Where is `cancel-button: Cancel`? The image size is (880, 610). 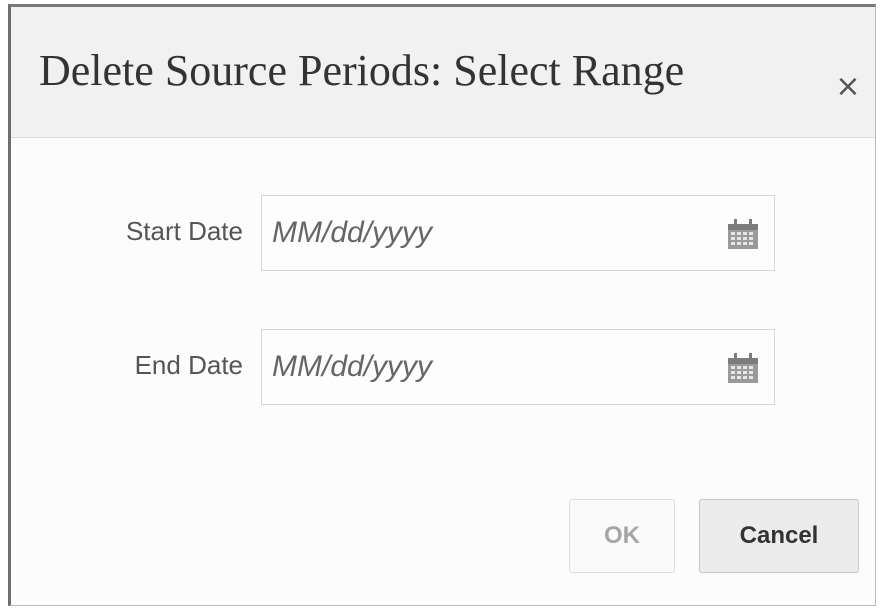
cancel-button: Cancel is located at coordinates (779, 536).